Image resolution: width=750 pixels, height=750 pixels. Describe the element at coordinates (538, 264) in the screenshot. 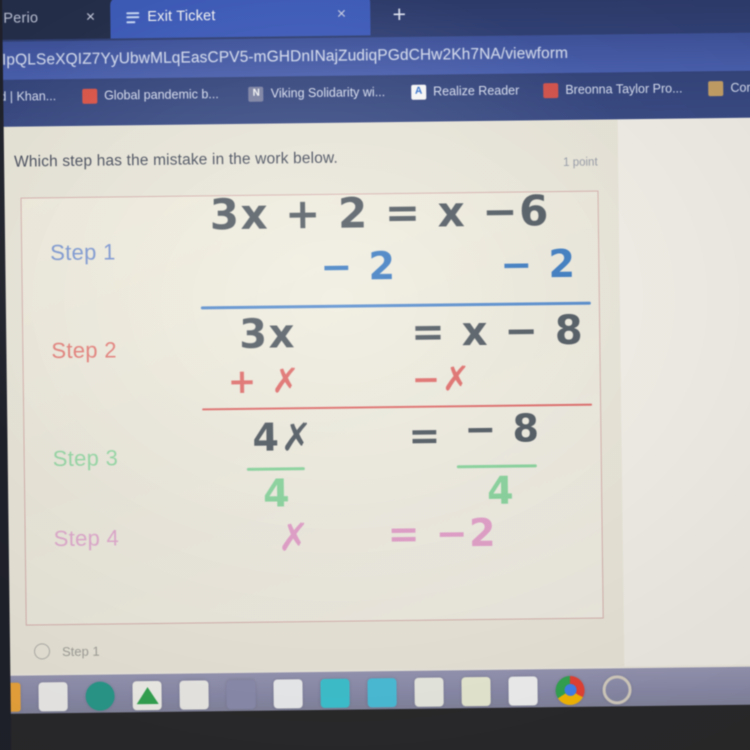

I see `step1-right-operation: − 2` at that location.